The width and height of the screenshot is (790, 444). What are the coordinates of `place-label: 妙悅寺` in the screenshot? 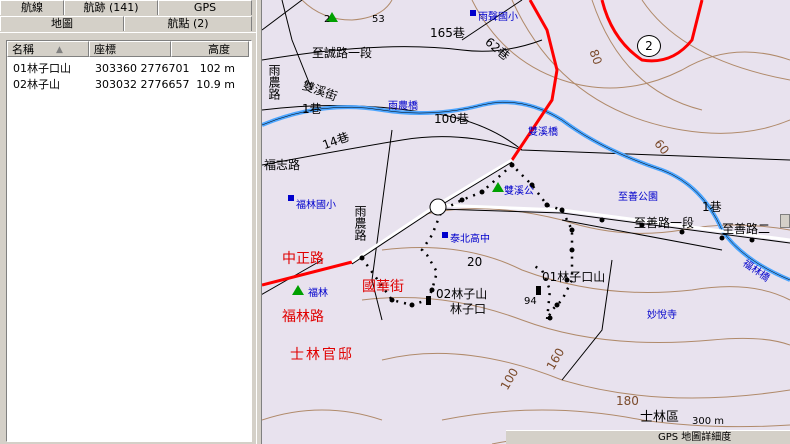 It's located at (662, 315).